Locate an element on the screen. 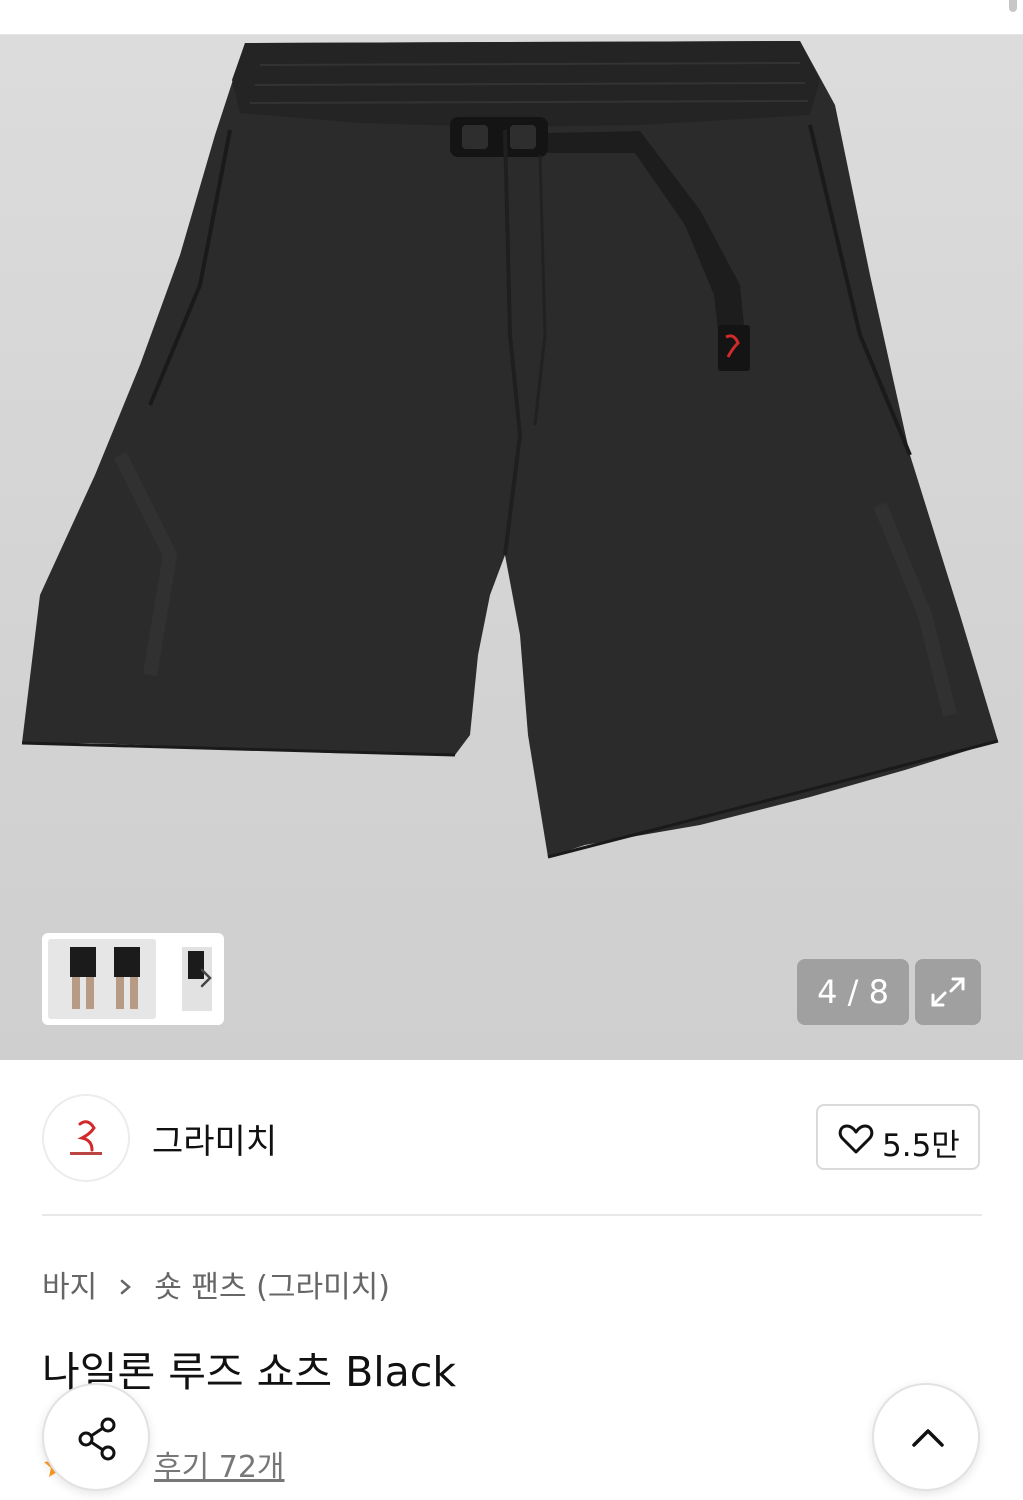  breadcrumb: 바지 숏 팬츠 (그라미치) is located at coordinates (216, 1284).